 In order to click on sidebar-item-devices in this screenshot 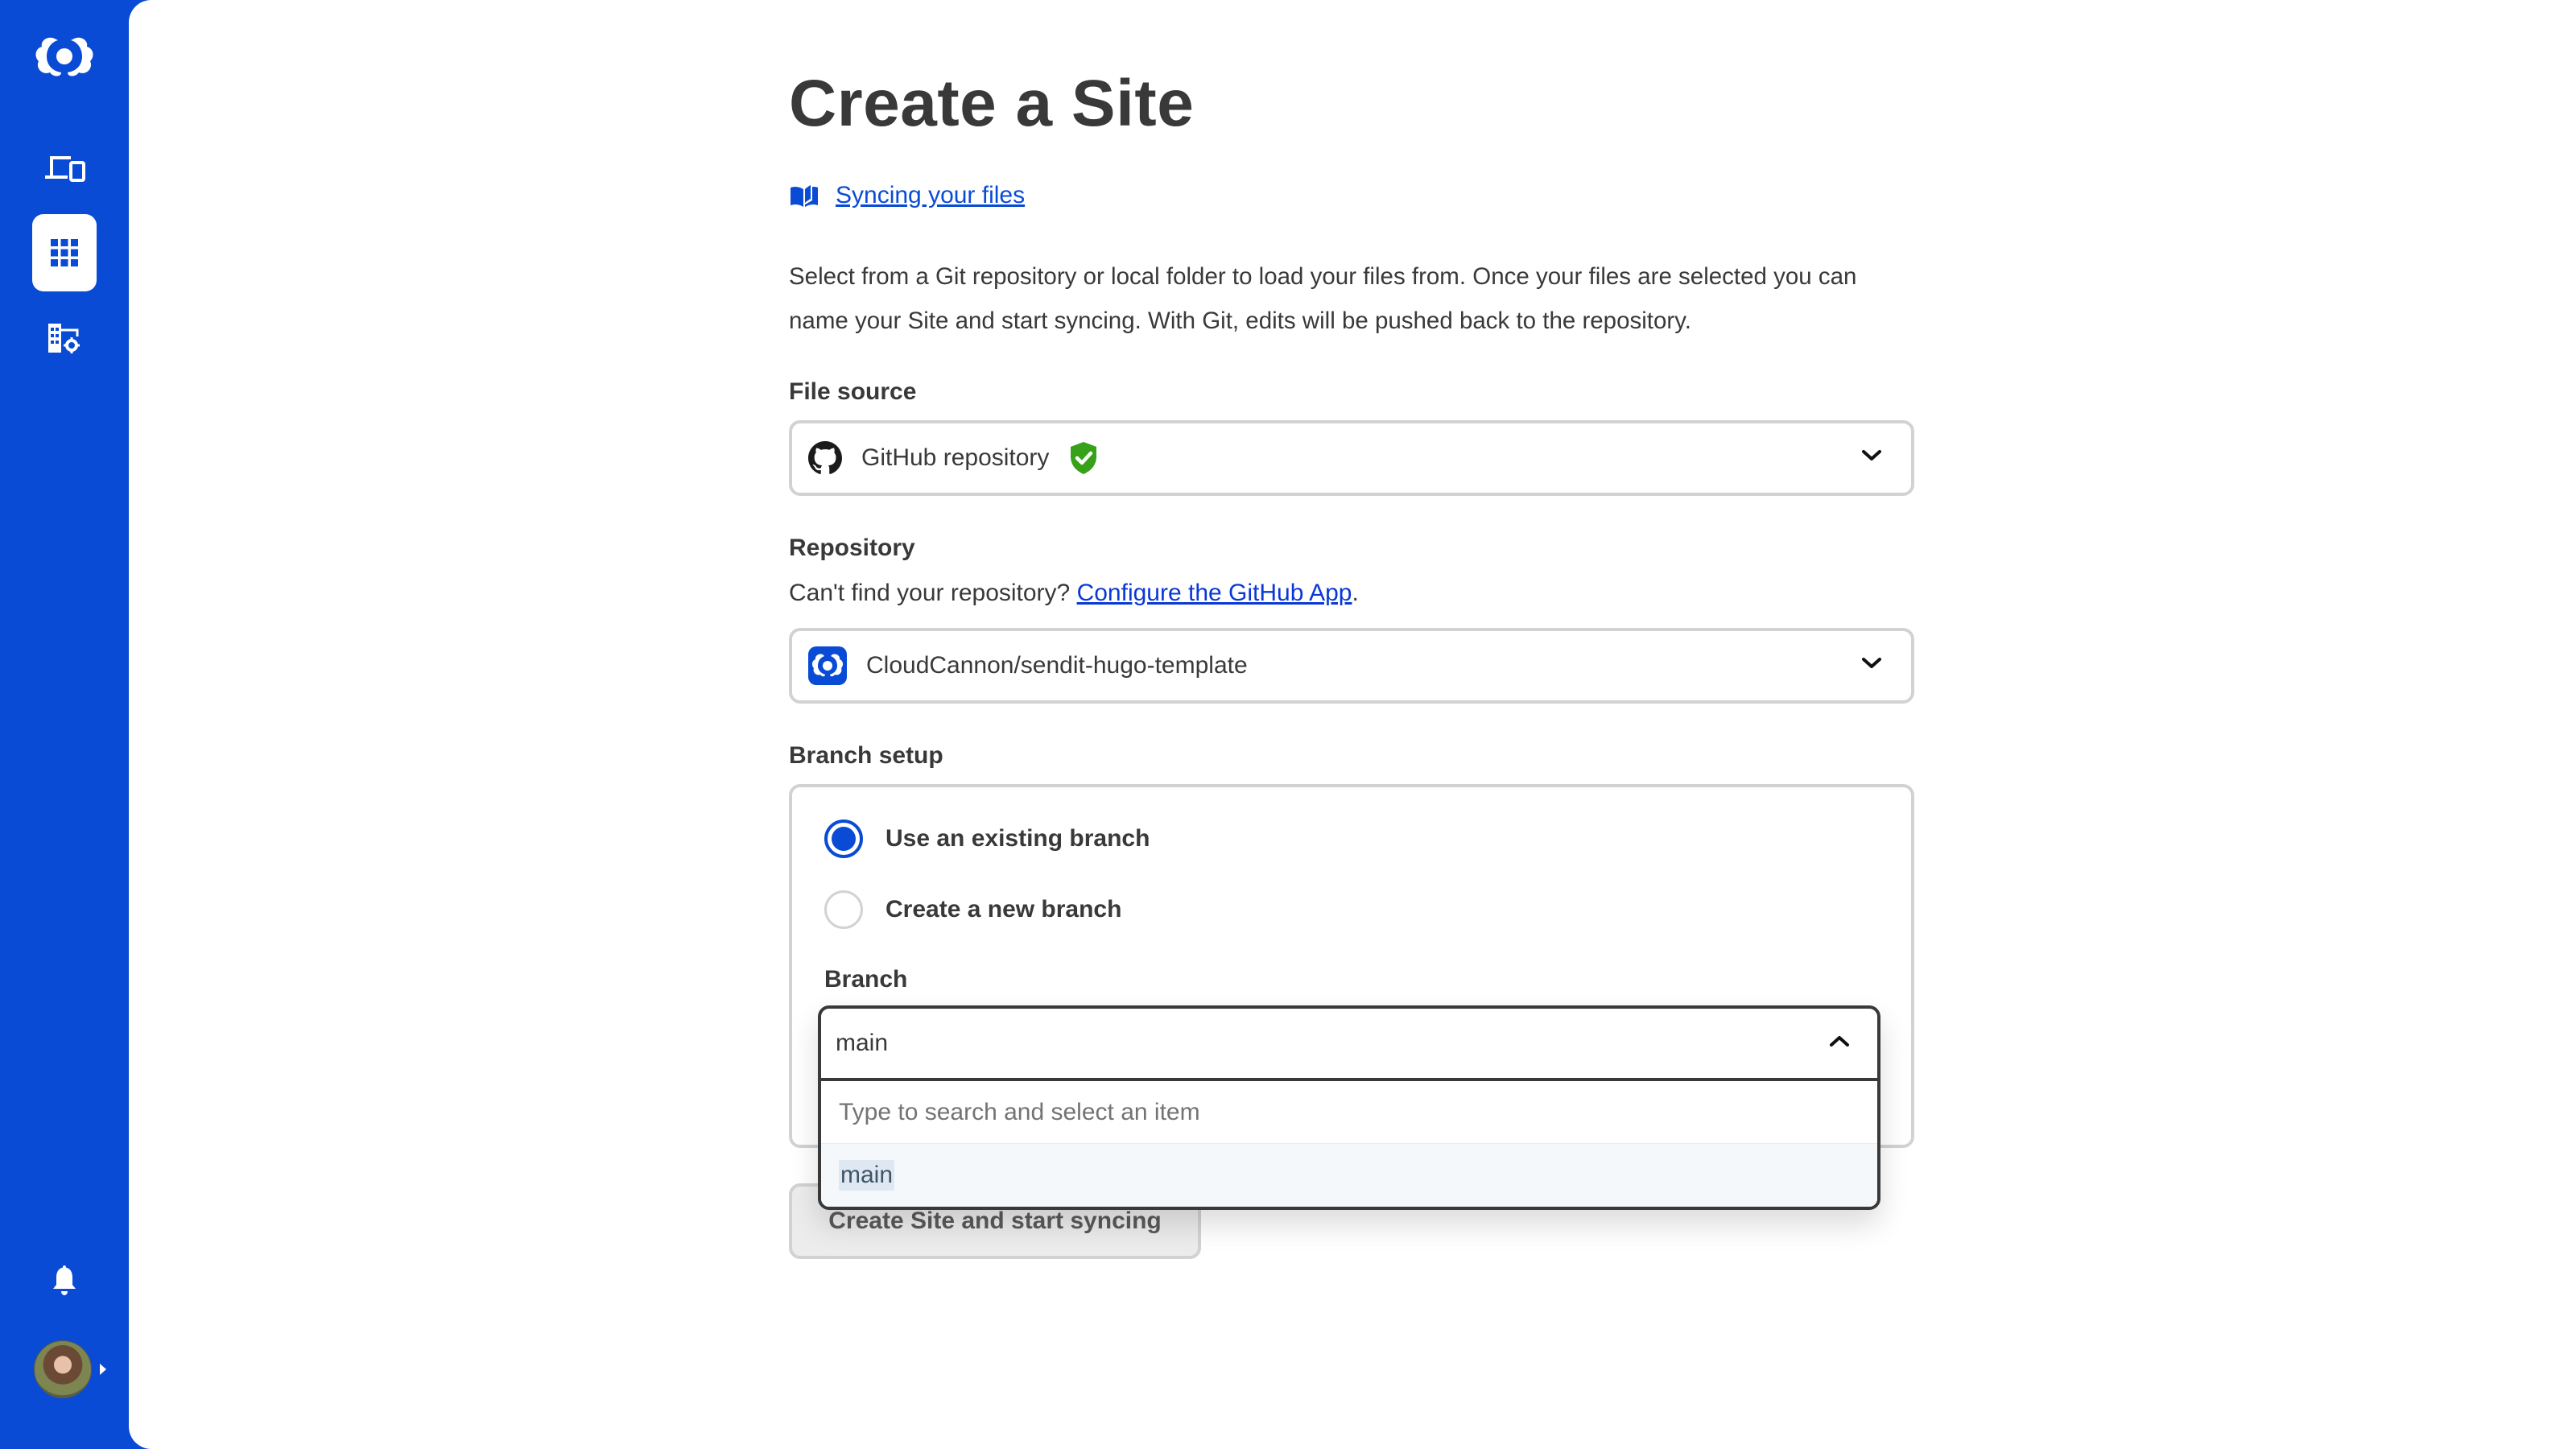, I will do `click(64, 167)`.